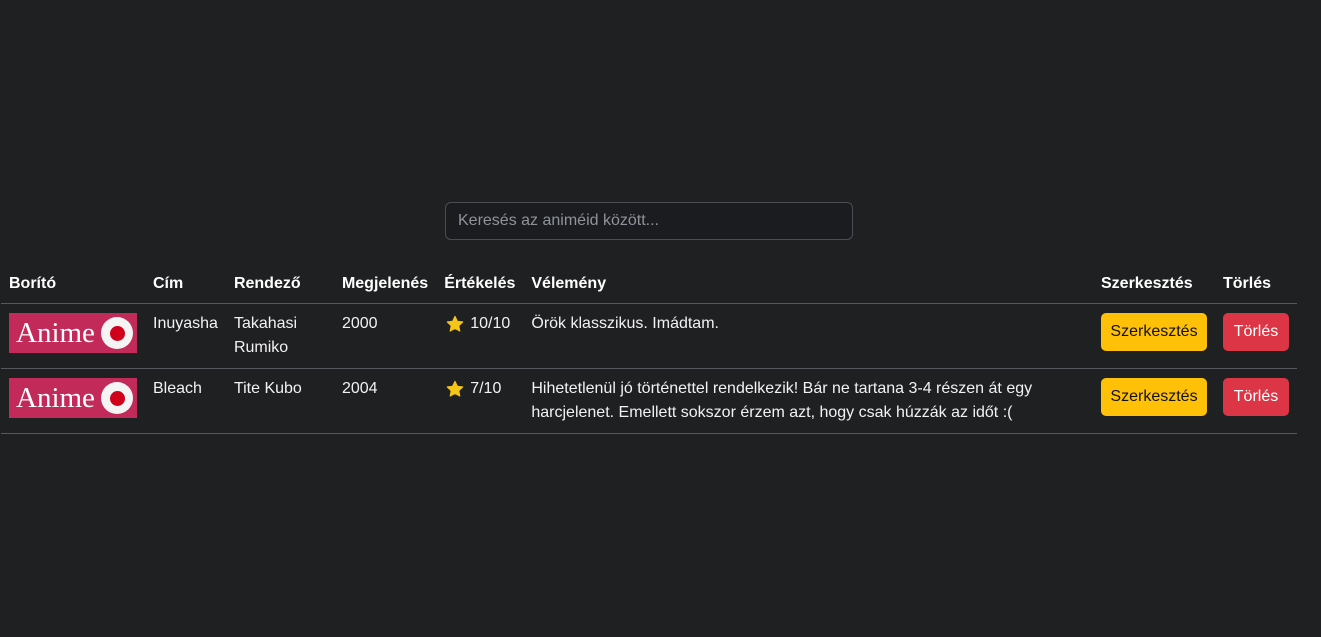  I want to click on rating: 10/10, so click(479, 324).